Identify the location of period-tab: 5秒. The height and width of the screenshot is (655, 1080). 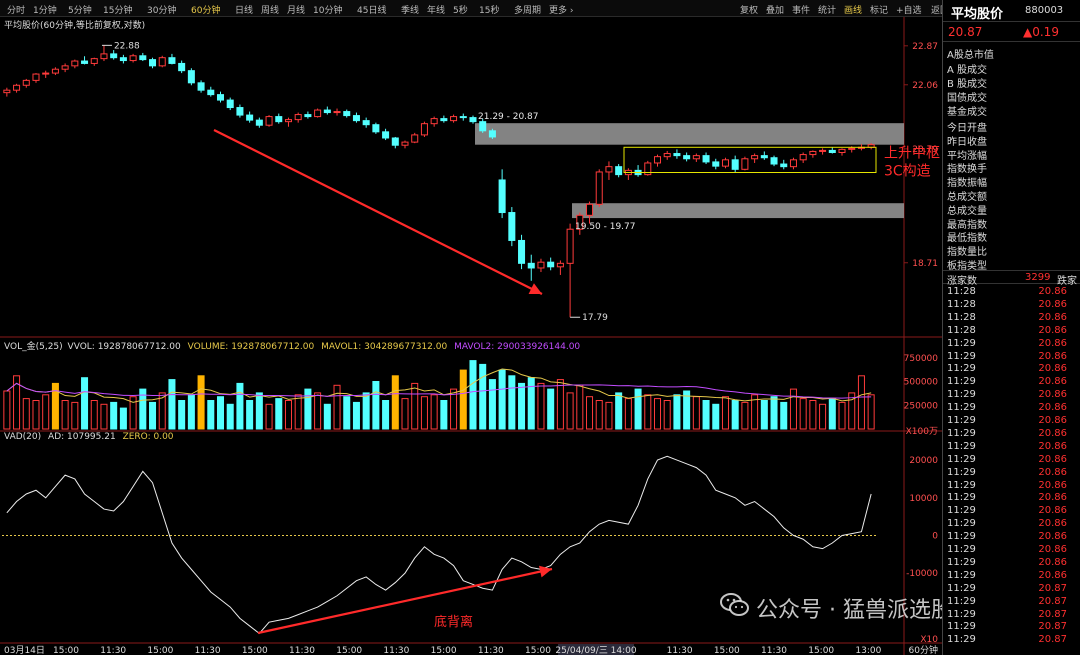
(460, 9).